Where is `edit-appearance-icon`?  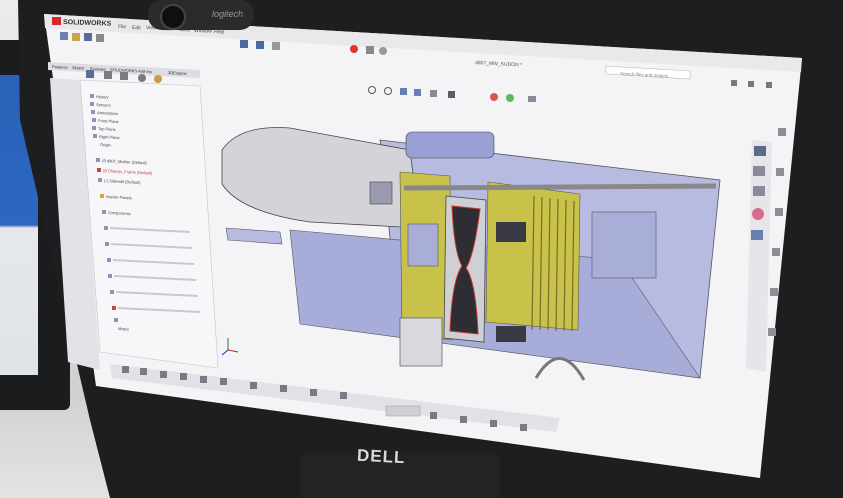 edit-appearance-icon is located at coordinates (494, 97).